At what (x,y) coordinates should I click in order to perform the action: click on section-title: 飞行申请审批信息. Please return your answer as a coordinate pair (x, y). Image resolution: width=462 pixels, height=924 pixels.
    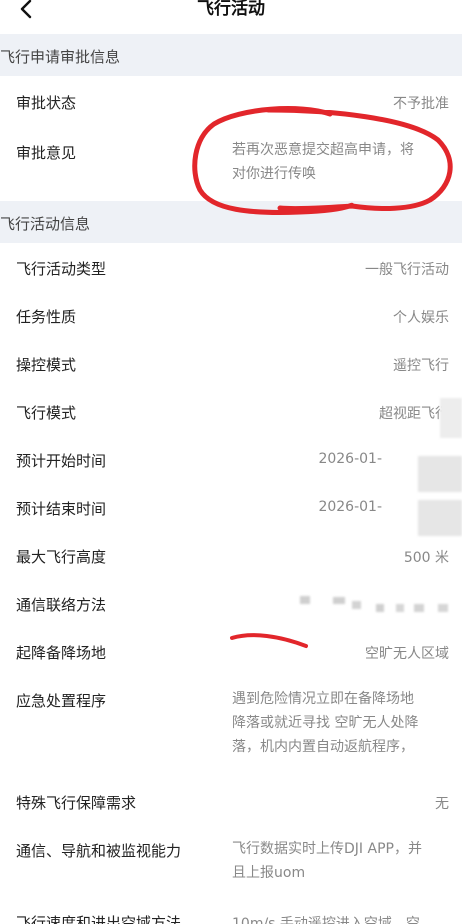
    Looking at the image, I should click on (60, 57).